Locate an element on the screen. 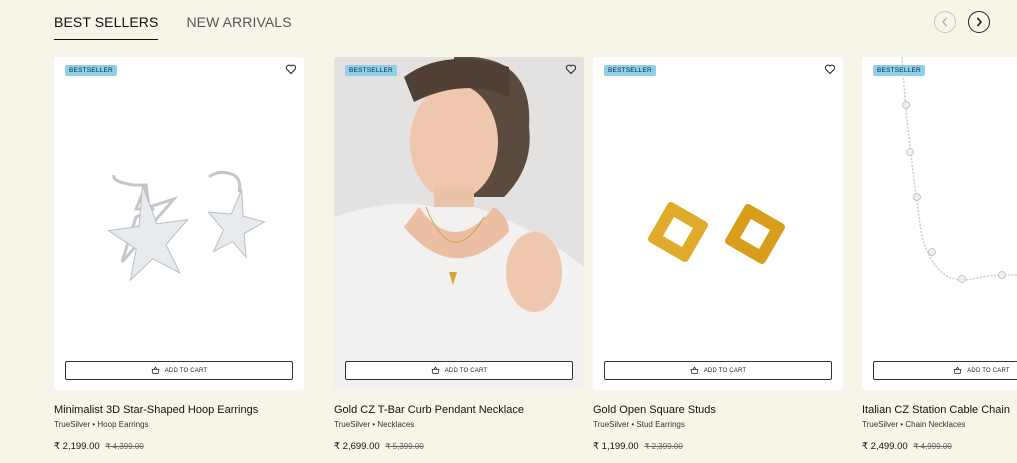 The width and height of the screenshot is (1017, 463). product-prices: ₹ 1,199.00 ₹ 2,399.00 is located at coordinates (718, 446).